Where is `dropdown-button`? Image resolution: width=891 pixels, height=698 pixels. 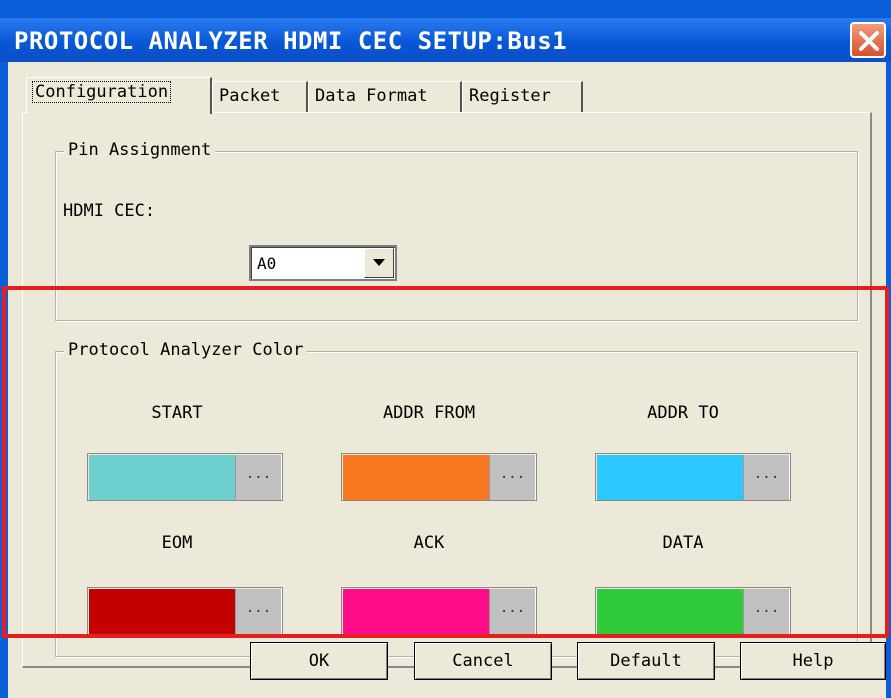 dropdown-button is located at coordinates (379, 263).